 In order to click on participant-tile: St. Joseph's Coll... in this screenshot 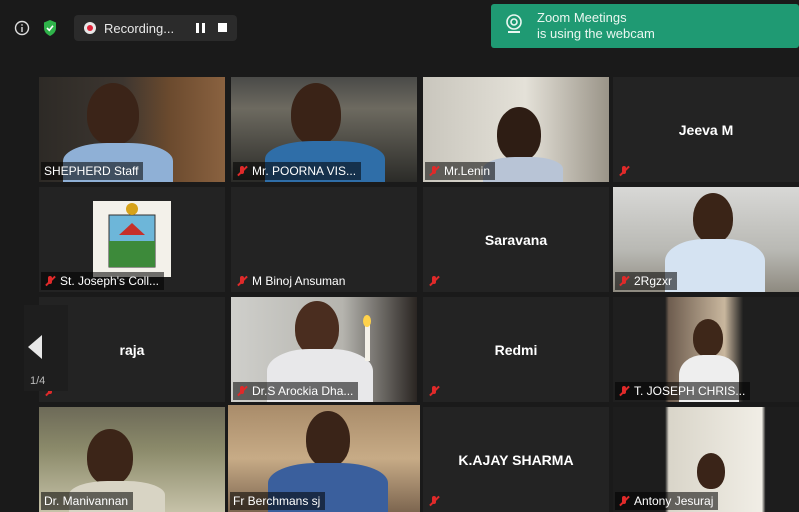, I will do `click(132, 239)`.